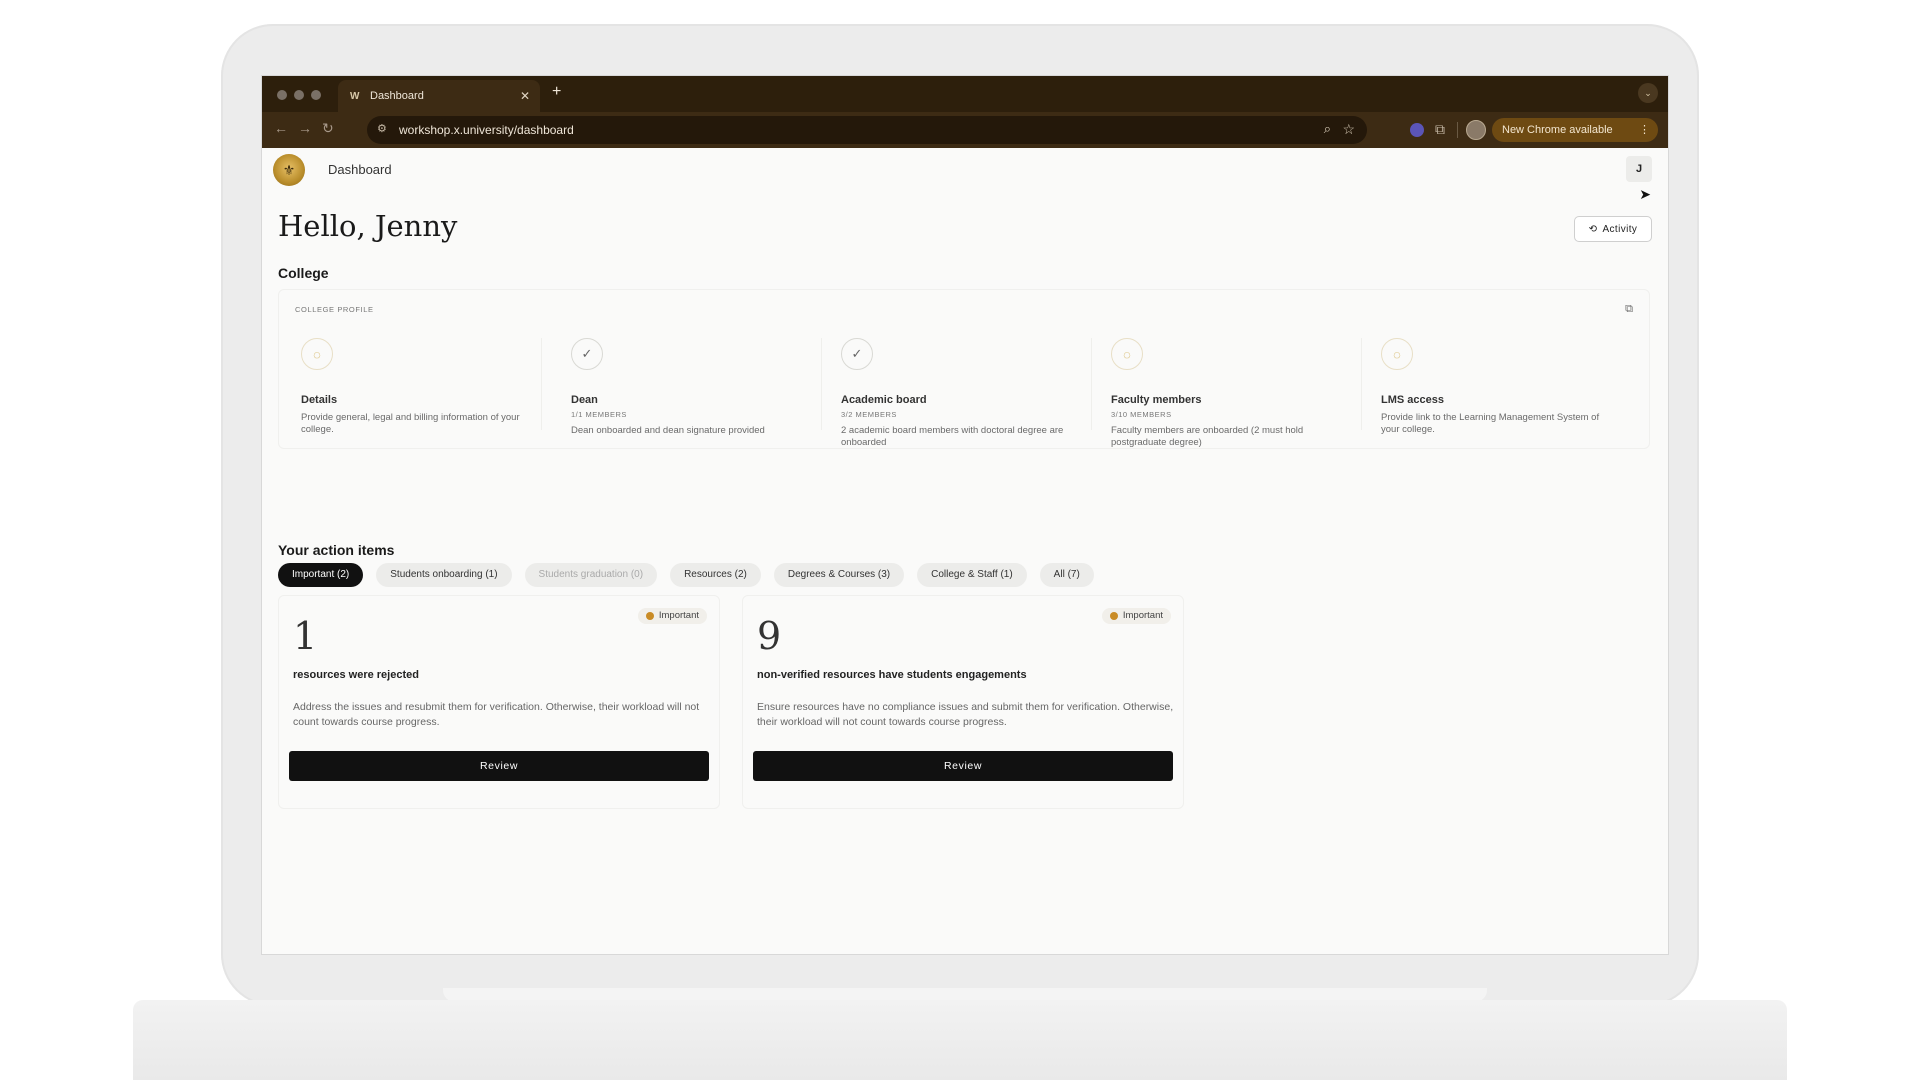 Image resolution: width=1920 pixels, height=1080 pixels. Describe the element at coordinates (972, 575) in the screenshot. I see `filter-chip-college-staff: College & Staff (1)` at that location.